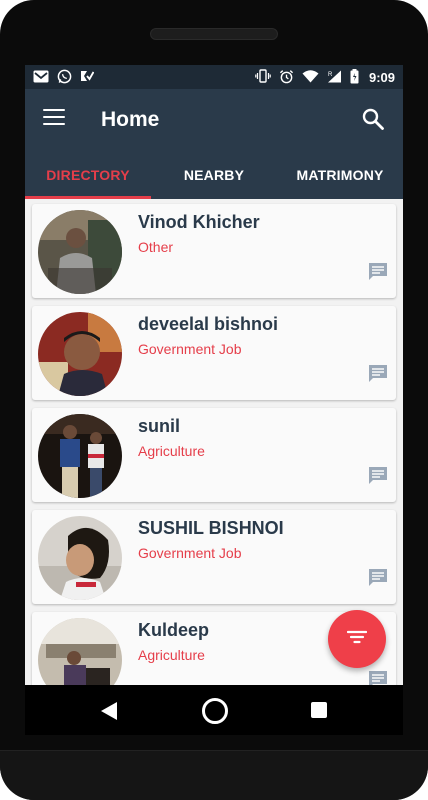  Describe the element at coordinates (214, 251) in the screenshot. I see `list-item: Vinod Khicher Other` at that location.